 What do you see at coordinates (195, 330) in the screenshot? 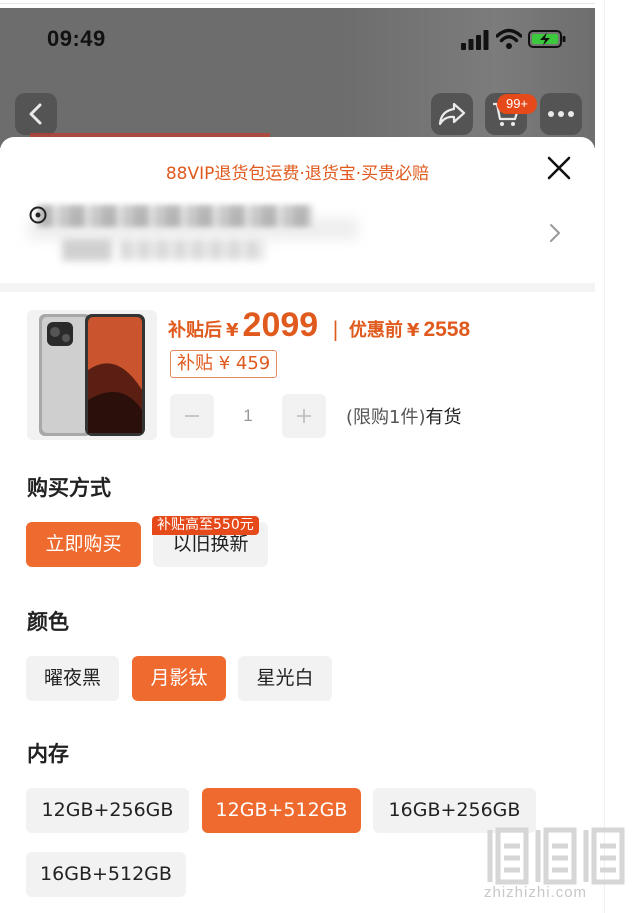
I see `subsidy-price-label: 补贴后` at bounding box center [195, 330].